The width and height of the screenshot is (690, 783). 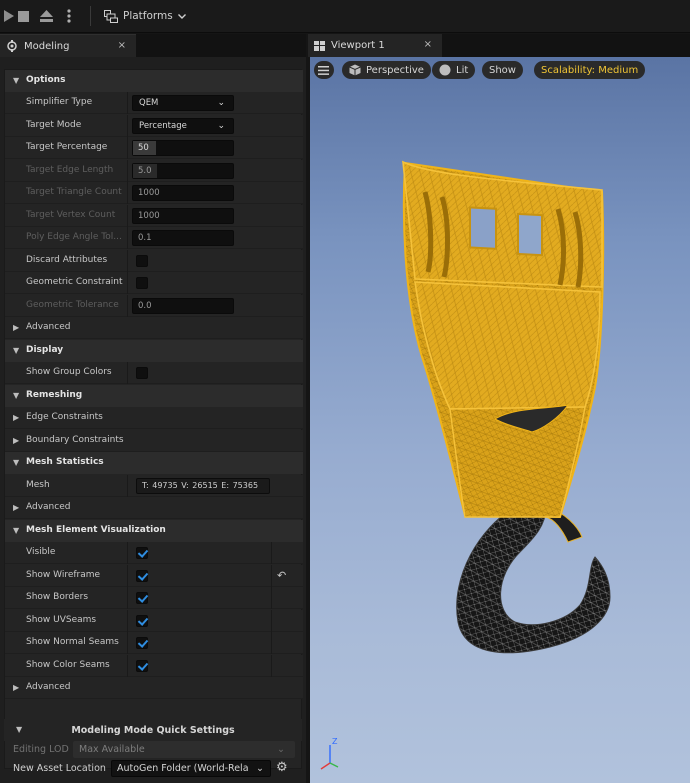 I want to click on scalability-label: Scalability: Medium, so click(x=590, y=70).